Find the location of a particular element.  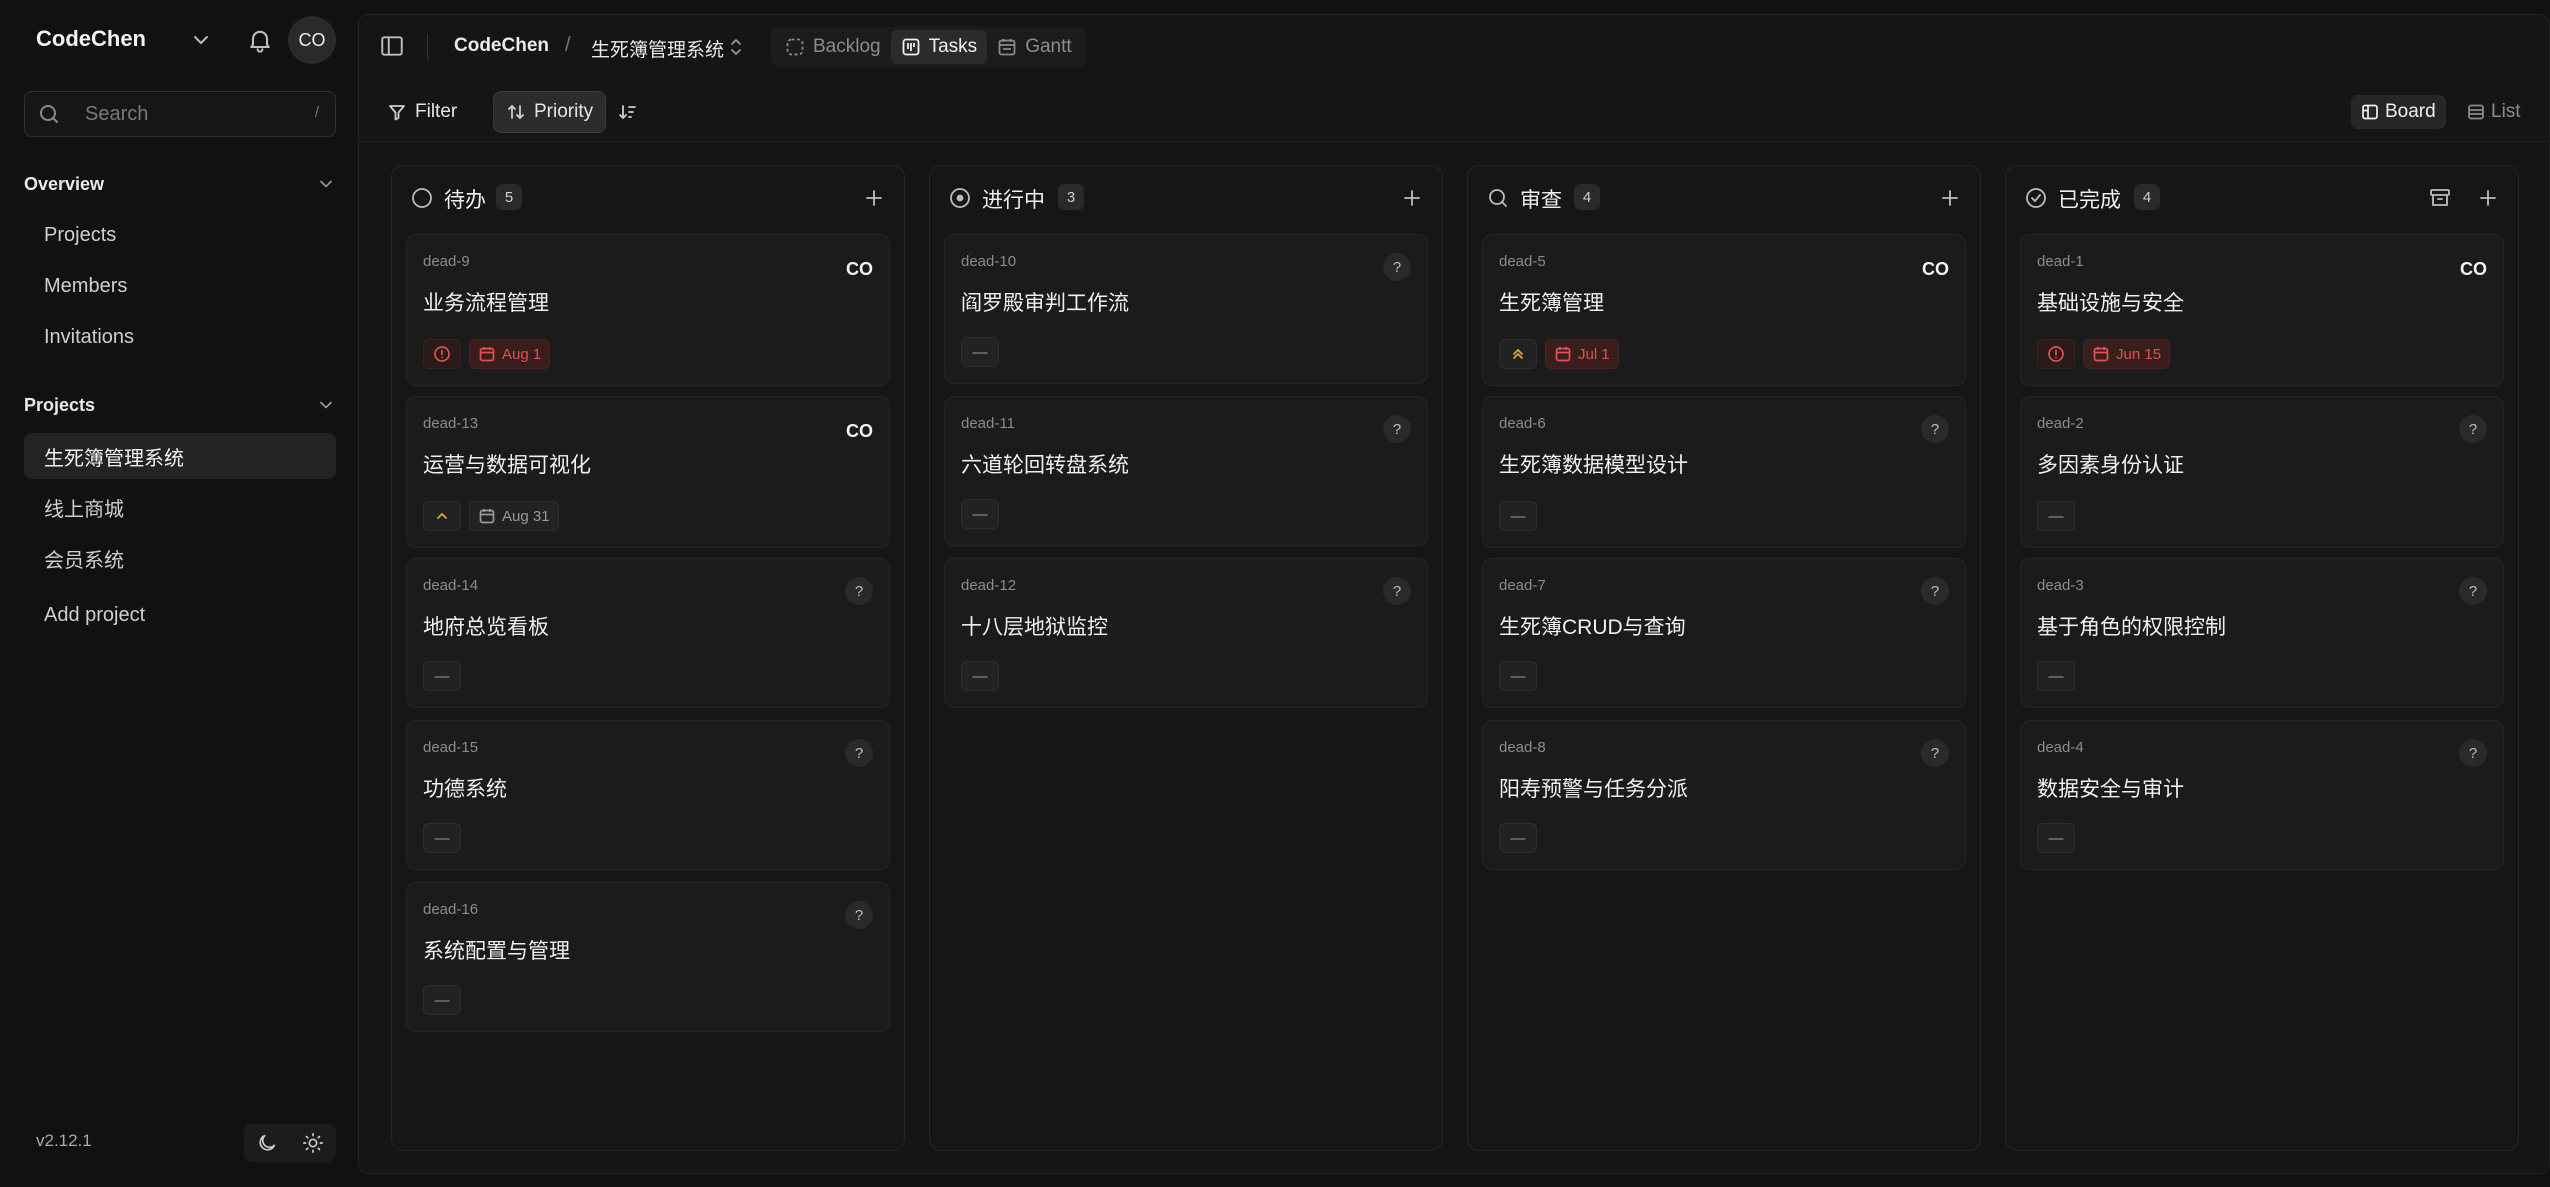

overview-section-toggle: Overview is located at coordinates (180, 184).